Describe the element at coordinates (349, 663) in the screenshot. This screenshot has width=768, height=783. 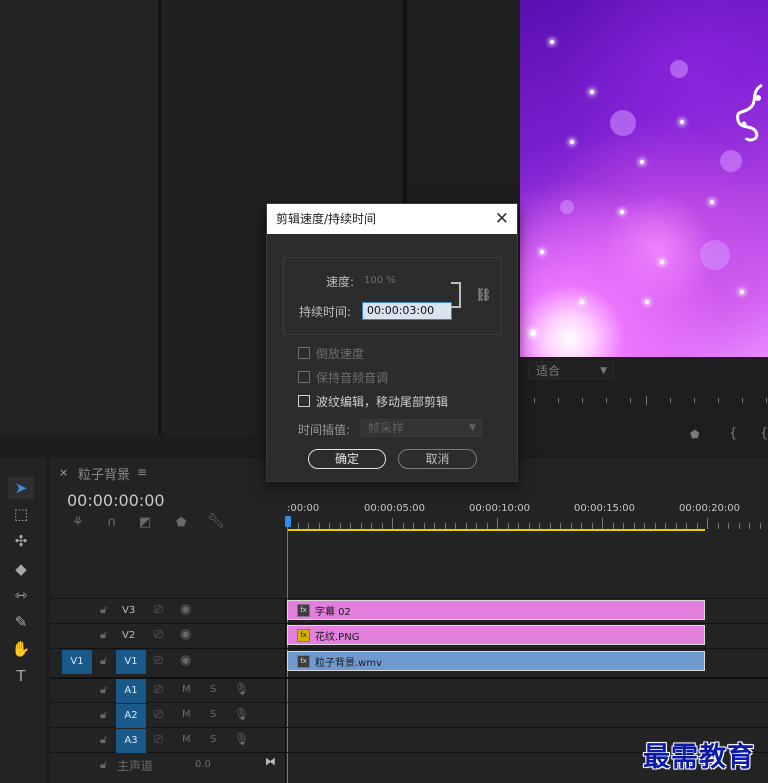
I see `clip-name: 粒子背景.wmv` at that location.